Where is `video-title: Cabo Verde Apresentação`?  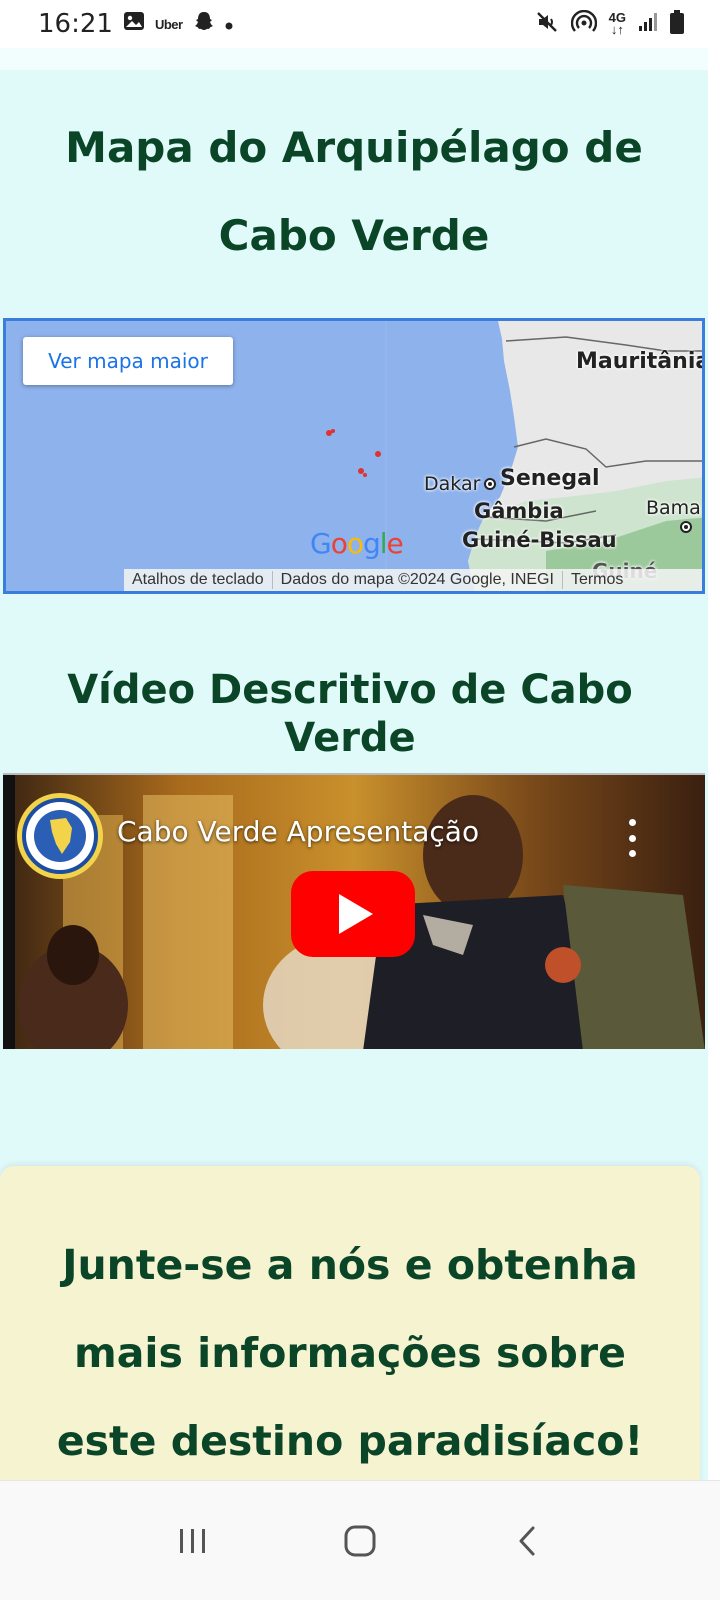
video-title: Cabo Verde Apresentação is located at coordinates (298, 831).